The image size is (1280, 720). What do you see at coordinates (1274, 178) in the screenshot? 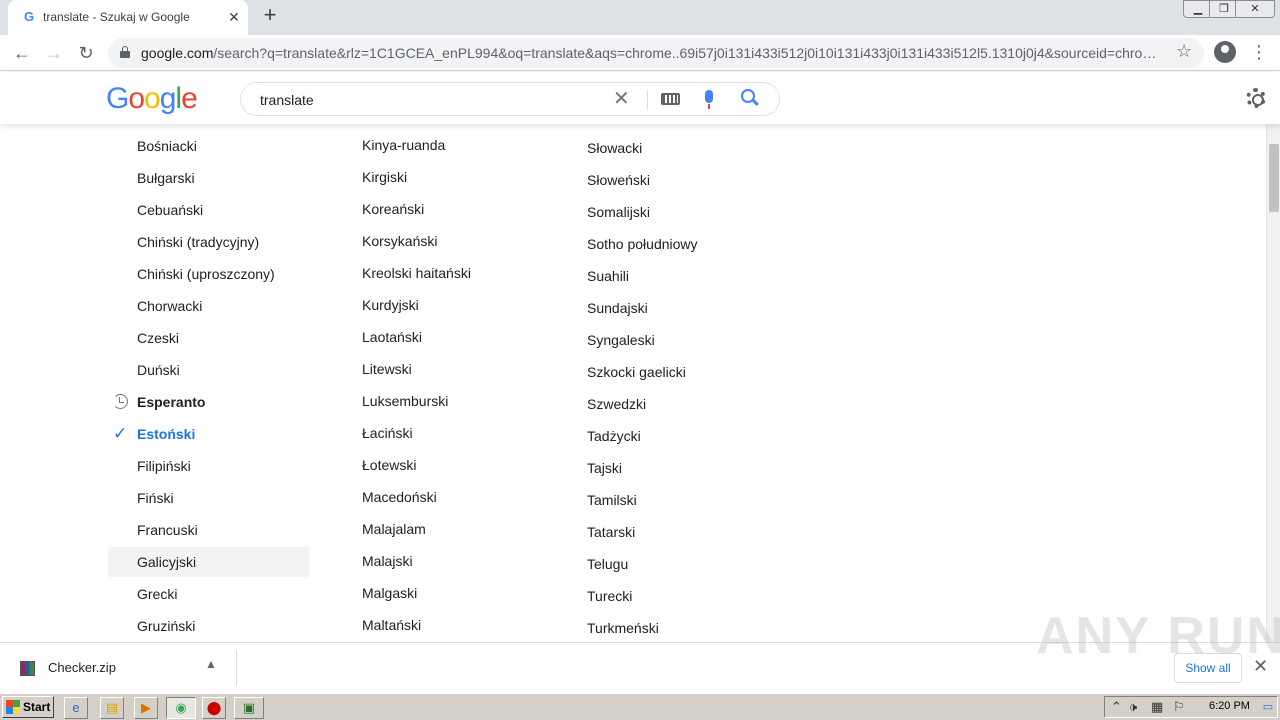
I see `scrollbar-thumb` at bounding box center [1274, 178].